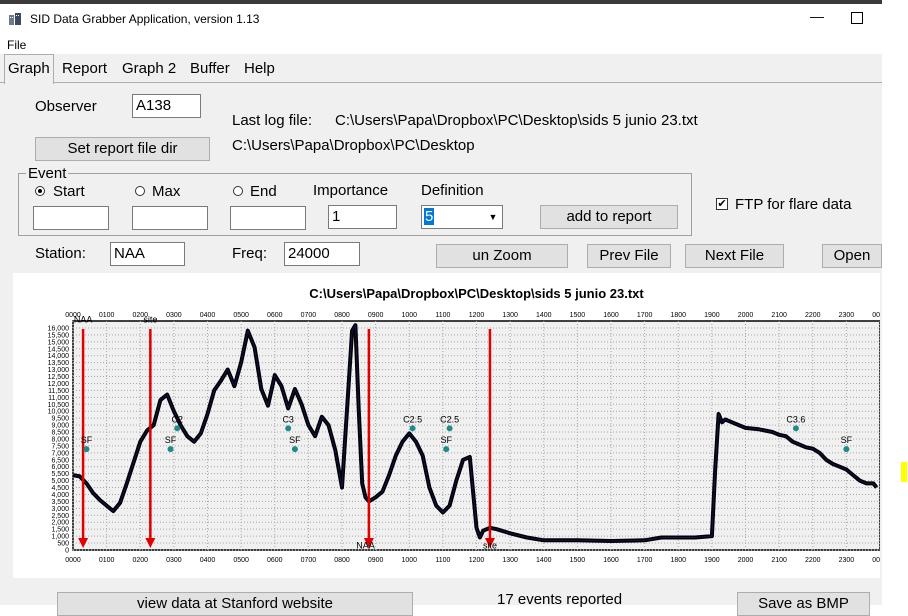 This screenshot has height=616, width=908. What do you see at coordinates (362, 217) in the screenshot?
I see `importance-input: 1` at bounding box center [362, 217].